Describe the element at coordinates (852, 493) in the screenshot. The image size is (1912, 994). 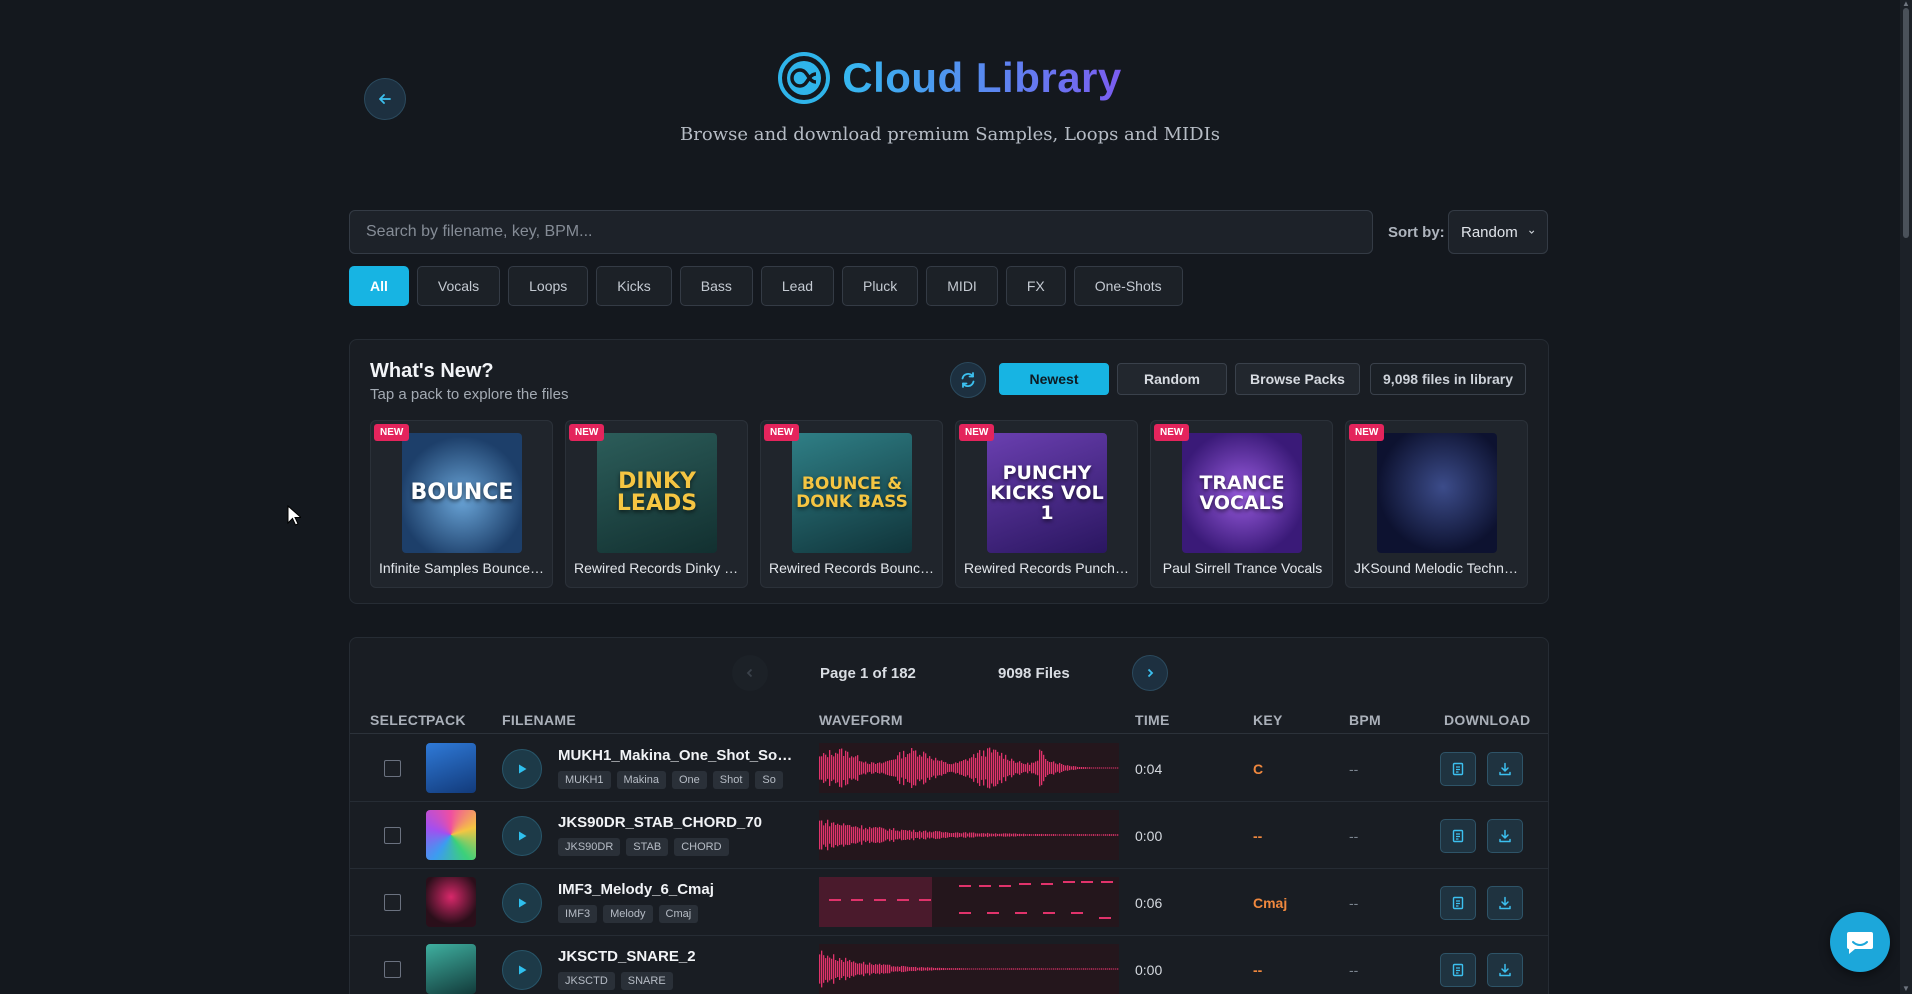
I see `pack-artwork: BOUNCE & DONK BASS` at that location.